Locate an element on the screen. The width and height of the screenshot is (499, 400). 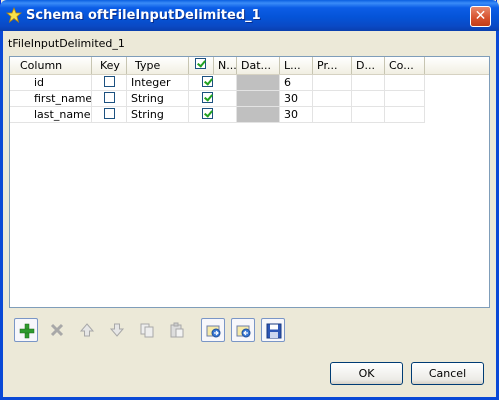
remove-button is located at coordinates (57, 330).